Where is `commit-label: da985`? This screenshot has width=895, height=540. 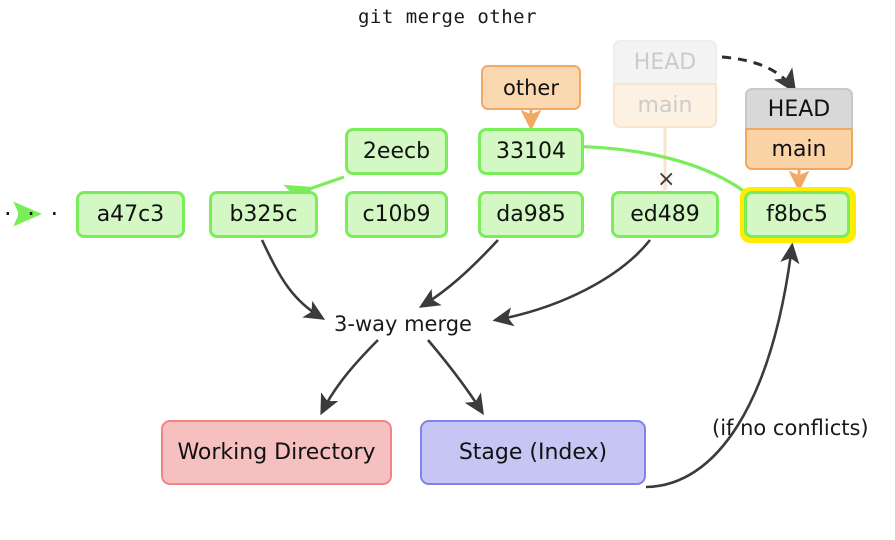
commit-label: da985 is located at coordinates (531, 214).